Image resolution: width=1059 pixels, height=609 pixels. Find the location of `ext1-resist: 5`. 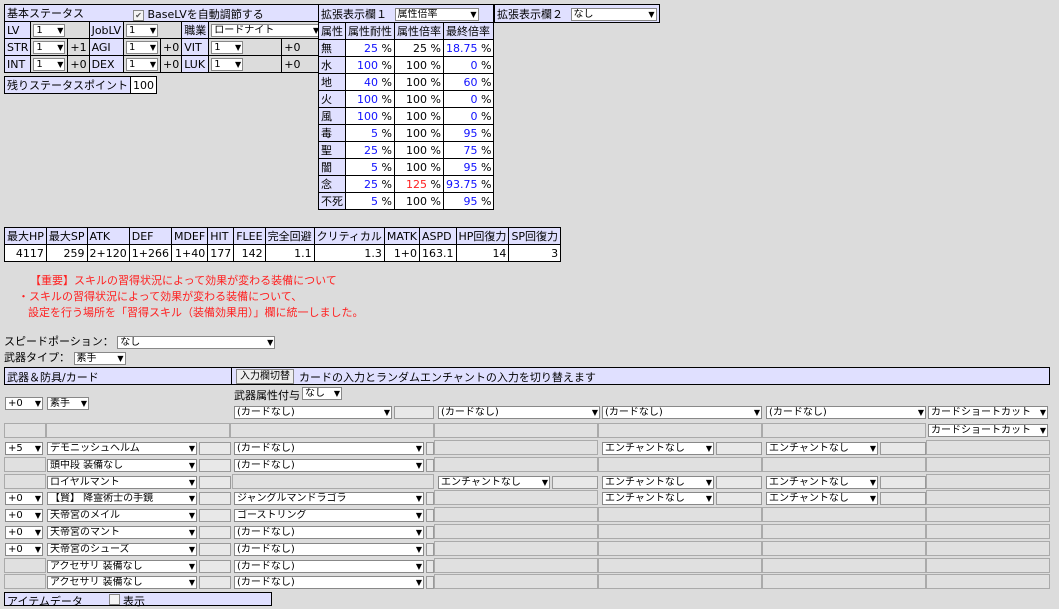

ext1-resist: 5 is located at coordinates (375, 167).